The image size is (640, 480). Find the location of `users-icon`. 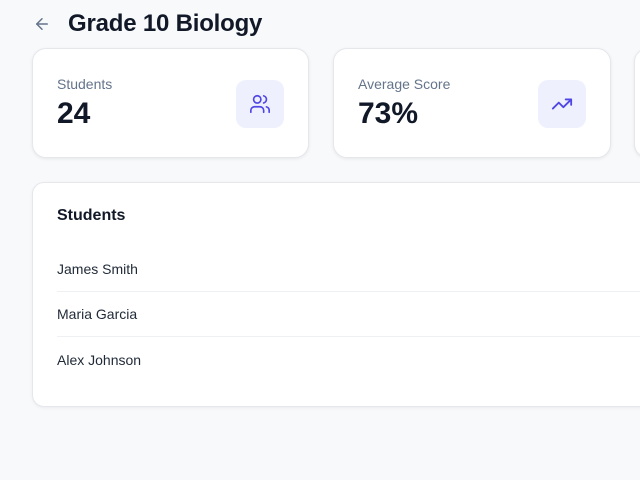

users-icon is located at coordinates (260, 104).